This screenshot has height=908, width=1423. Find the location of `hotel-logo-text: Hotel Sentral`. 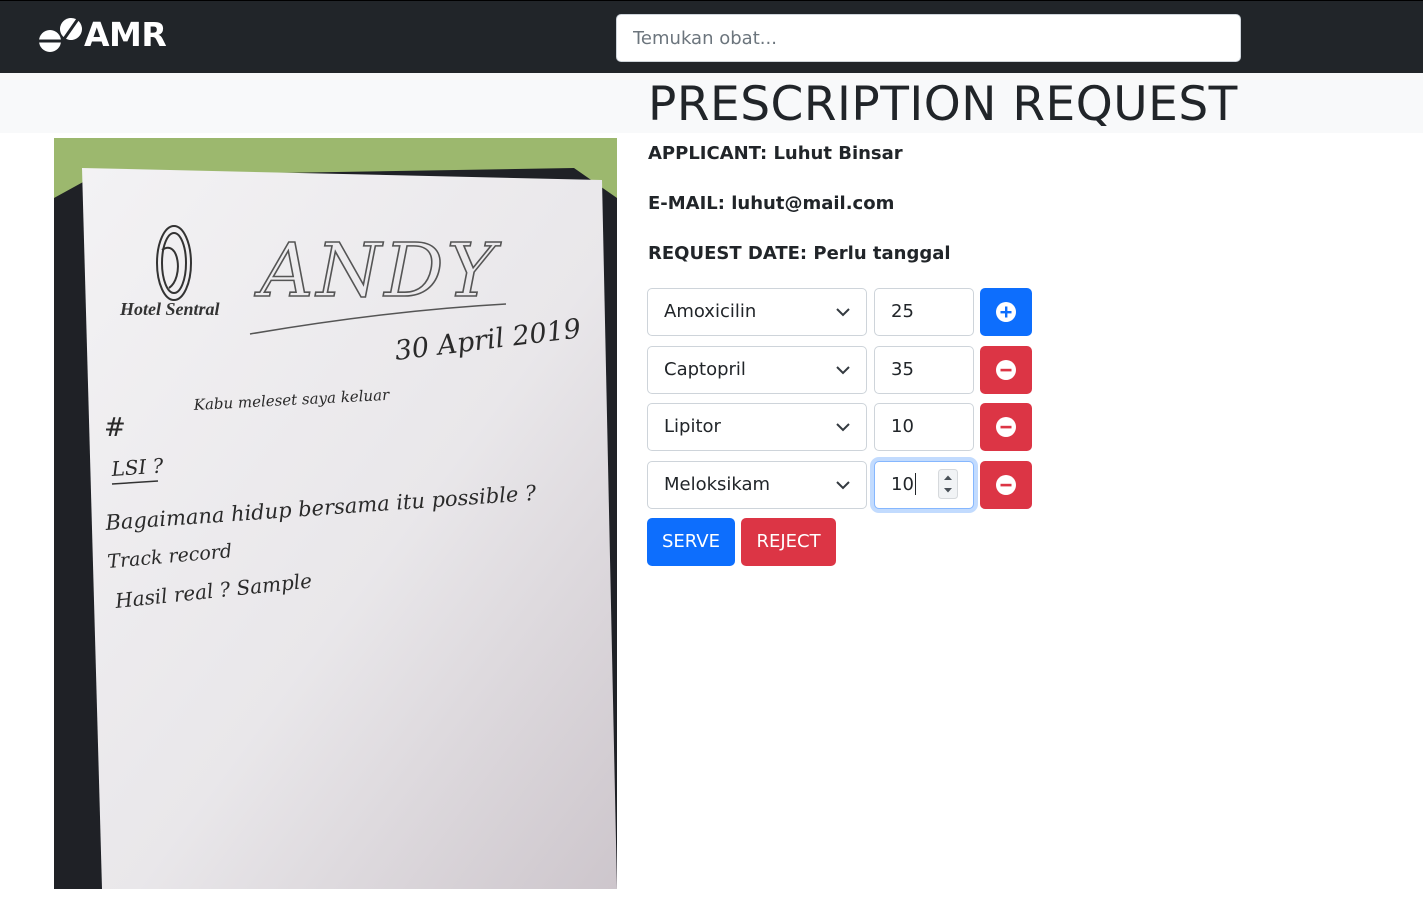

hotel-logo-text: Hotel Sentral is located at coordinates (169, 309).